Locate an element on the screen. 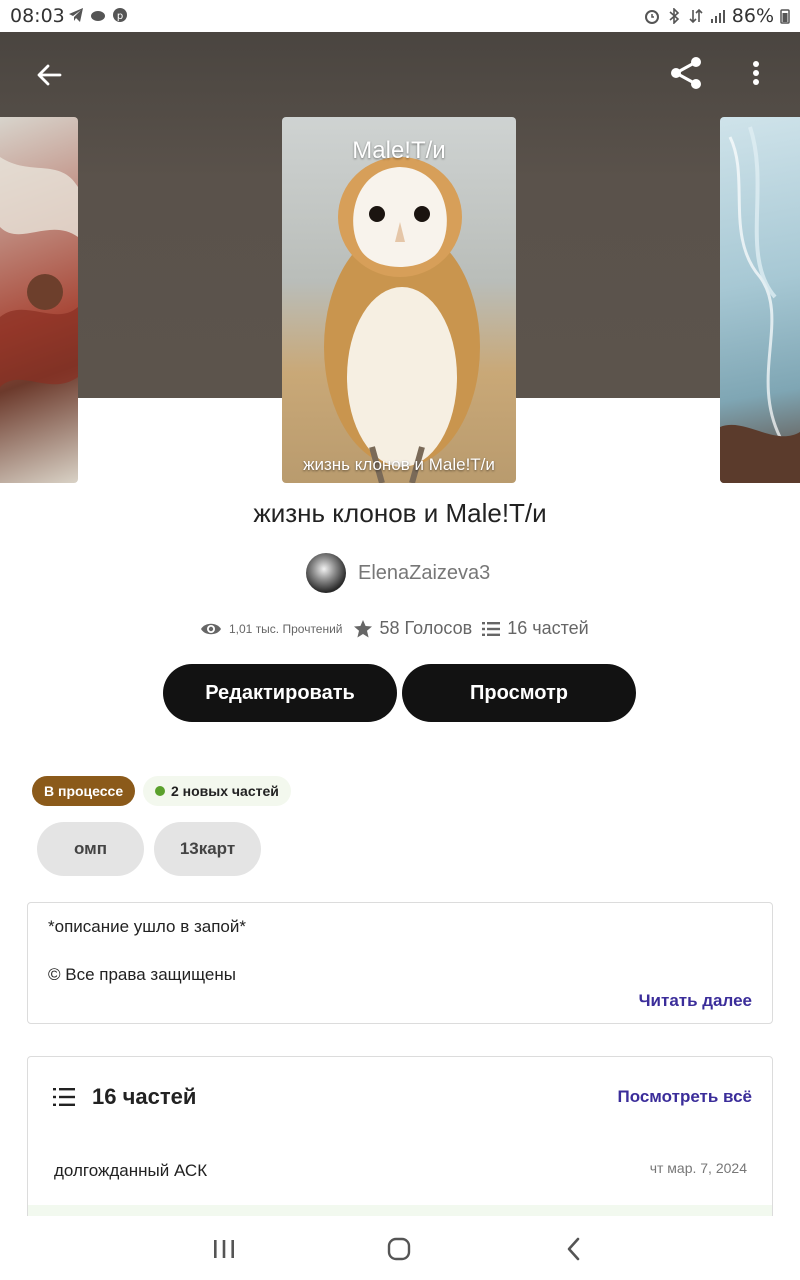  share-button is located at coordinates (686, 73).